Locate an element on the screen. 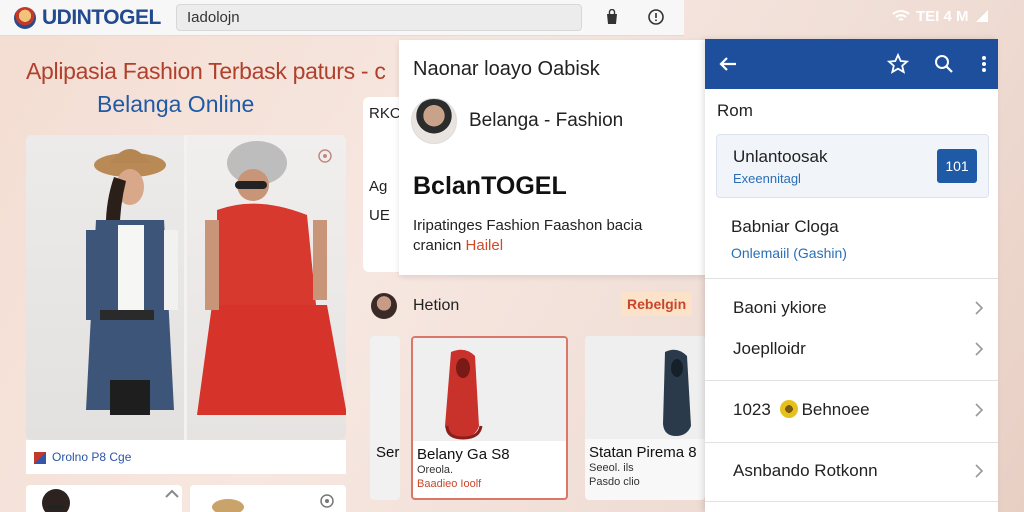 This screenshot has height=512, width=1024. product-name: Statan Pirema 8 is located at coordinates (643, 452).